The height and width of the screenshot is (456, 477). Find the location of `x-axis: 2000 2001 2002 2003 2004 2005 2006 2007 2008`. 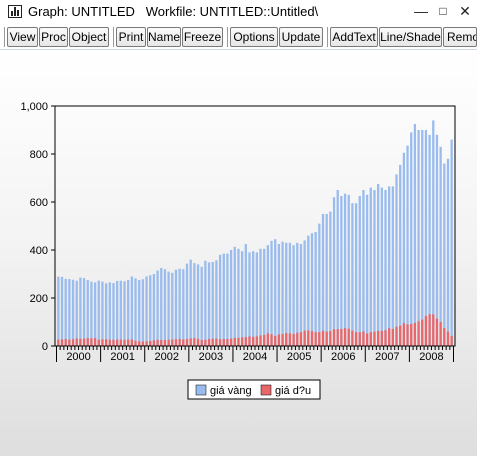

x-axis: 2000 2001 2002 2003 2004 2005 2006 2007 2008 is located at coordinates (255, 354).